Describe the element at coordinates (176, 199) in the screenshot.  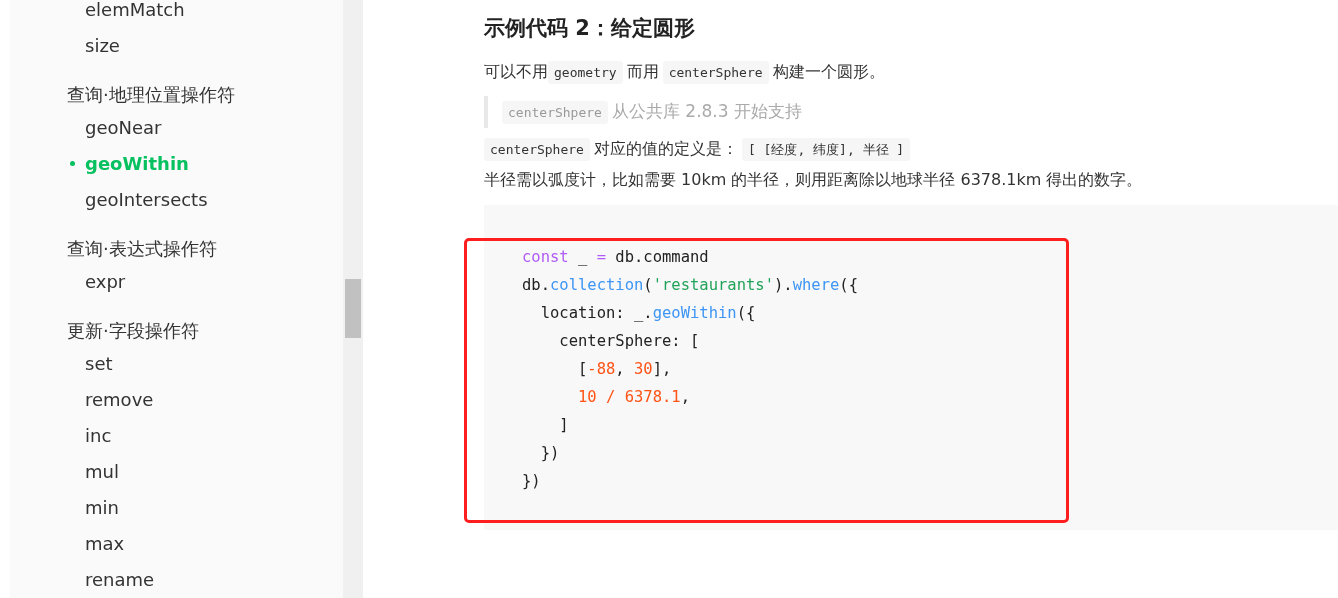
I see `sidebar-item: geoIntersects` at that location.